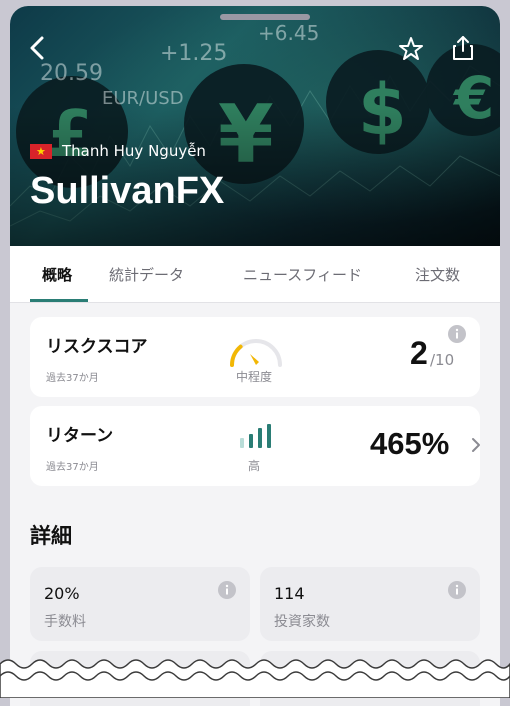 This screenshot has width=510, height=706. What do you see at coordinates (80, 436) in the screenshot?
I see `returns-title: リターン` at bounding box center [80, 436].